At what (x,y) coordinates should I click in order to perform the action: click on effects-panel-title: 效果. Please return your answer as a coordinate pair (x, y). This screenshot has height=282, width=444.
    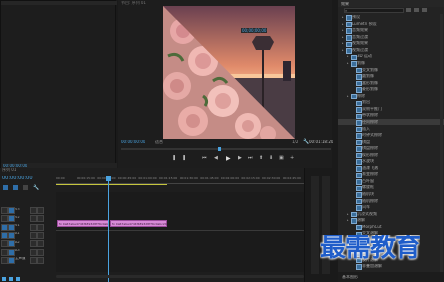
    Looking at the image, I should click on (345, 4).